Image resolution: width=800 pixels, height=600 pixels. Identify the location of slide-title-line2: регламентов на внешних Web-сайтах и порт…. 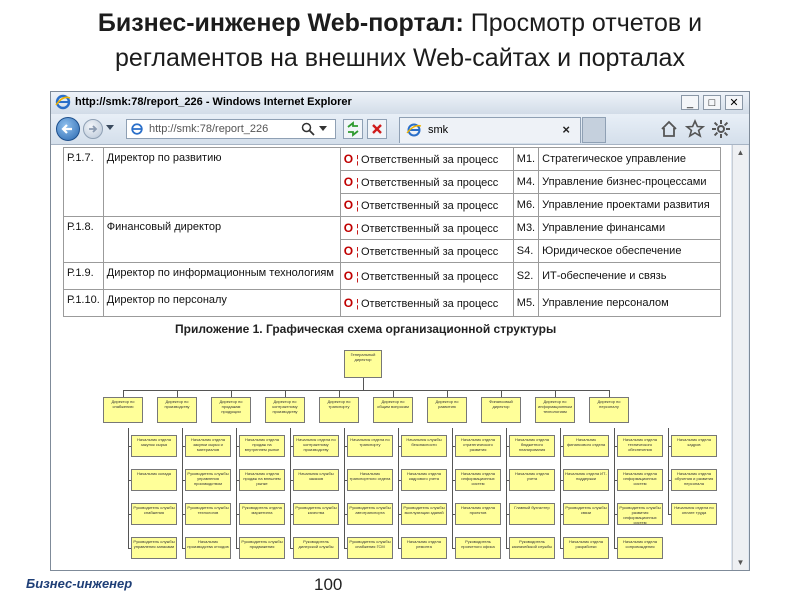
(400, 58).